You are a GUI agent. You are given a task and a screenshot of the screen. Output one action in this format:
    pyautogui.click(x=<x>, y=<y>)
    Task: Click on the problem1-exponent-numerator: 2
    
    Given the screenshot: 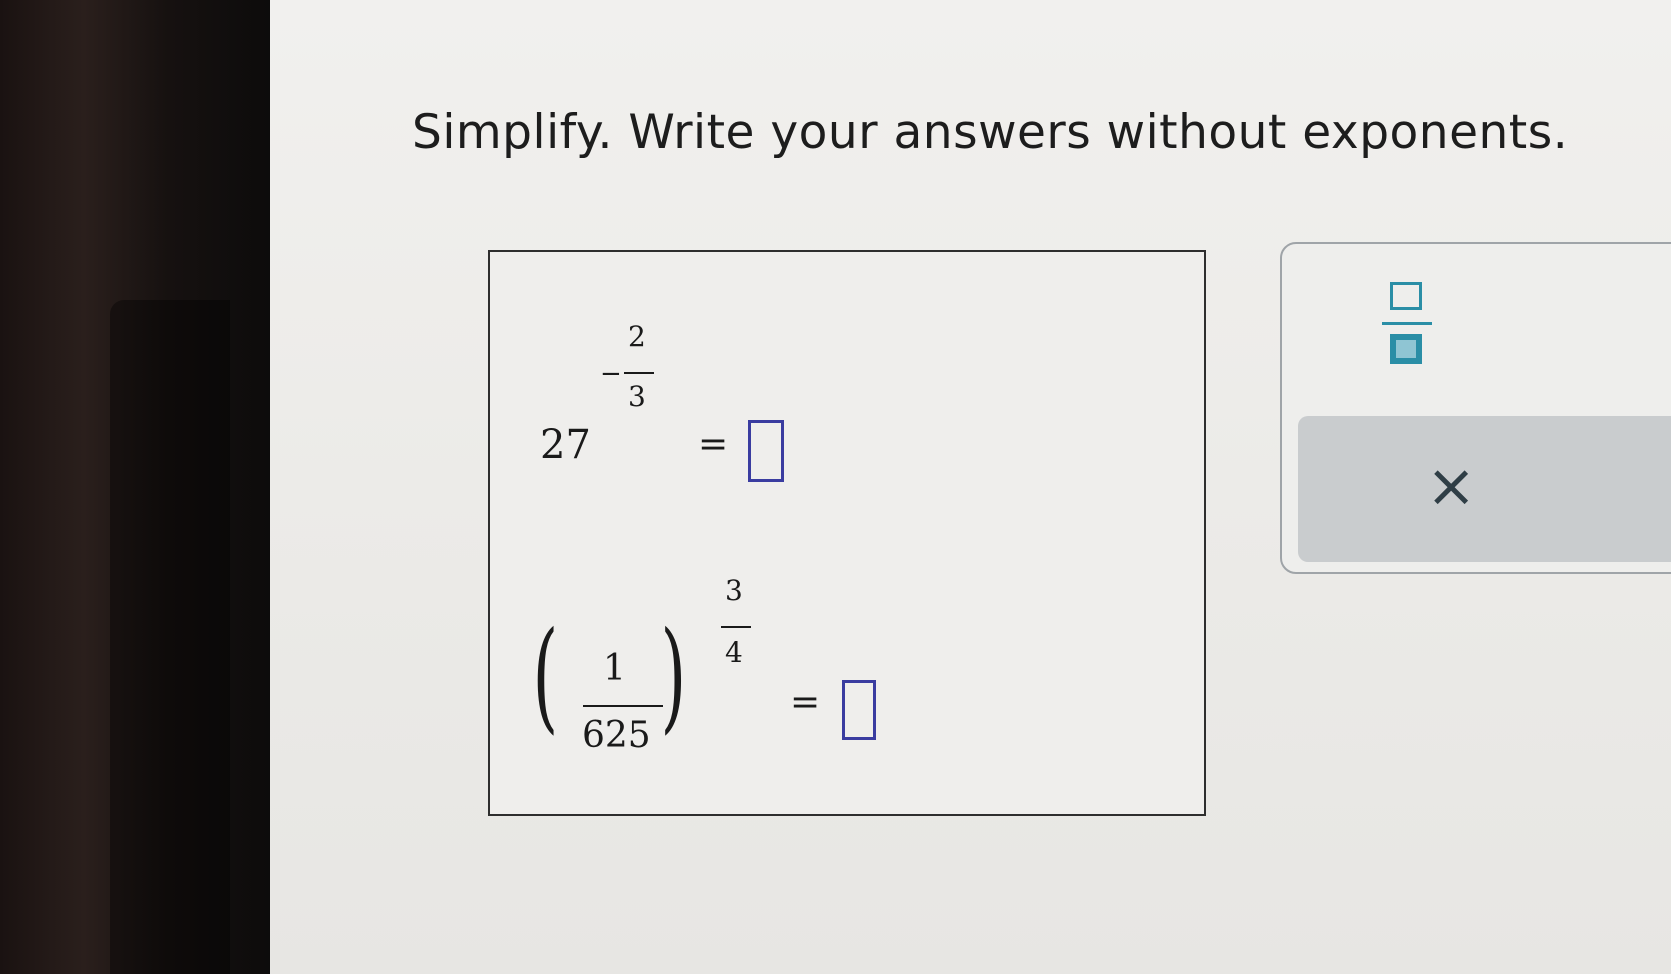 What is the action you would take?
    pyautogui.click(x=637, y=336)
    